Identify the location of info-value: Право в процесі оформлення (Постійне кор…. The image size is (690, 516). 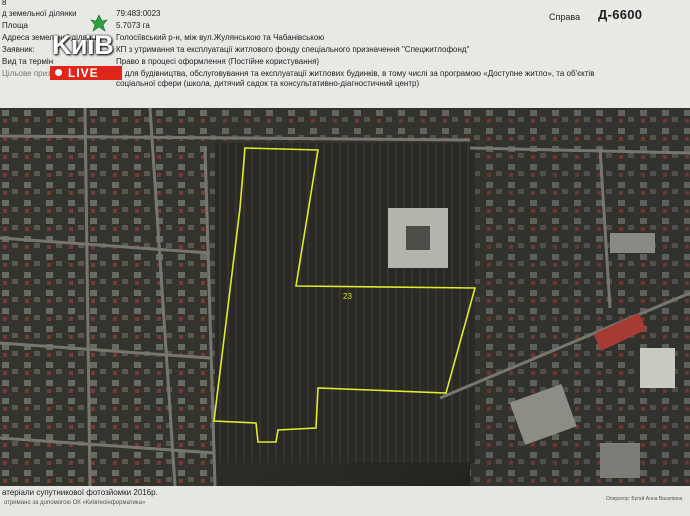
(218, 61).